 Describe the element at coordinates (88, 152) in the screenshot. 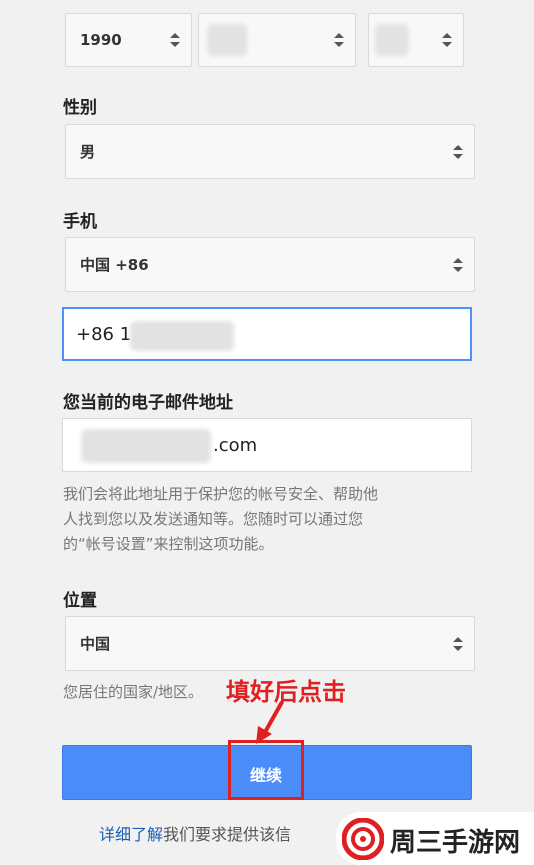

I see `gender-value: 男` at that location.